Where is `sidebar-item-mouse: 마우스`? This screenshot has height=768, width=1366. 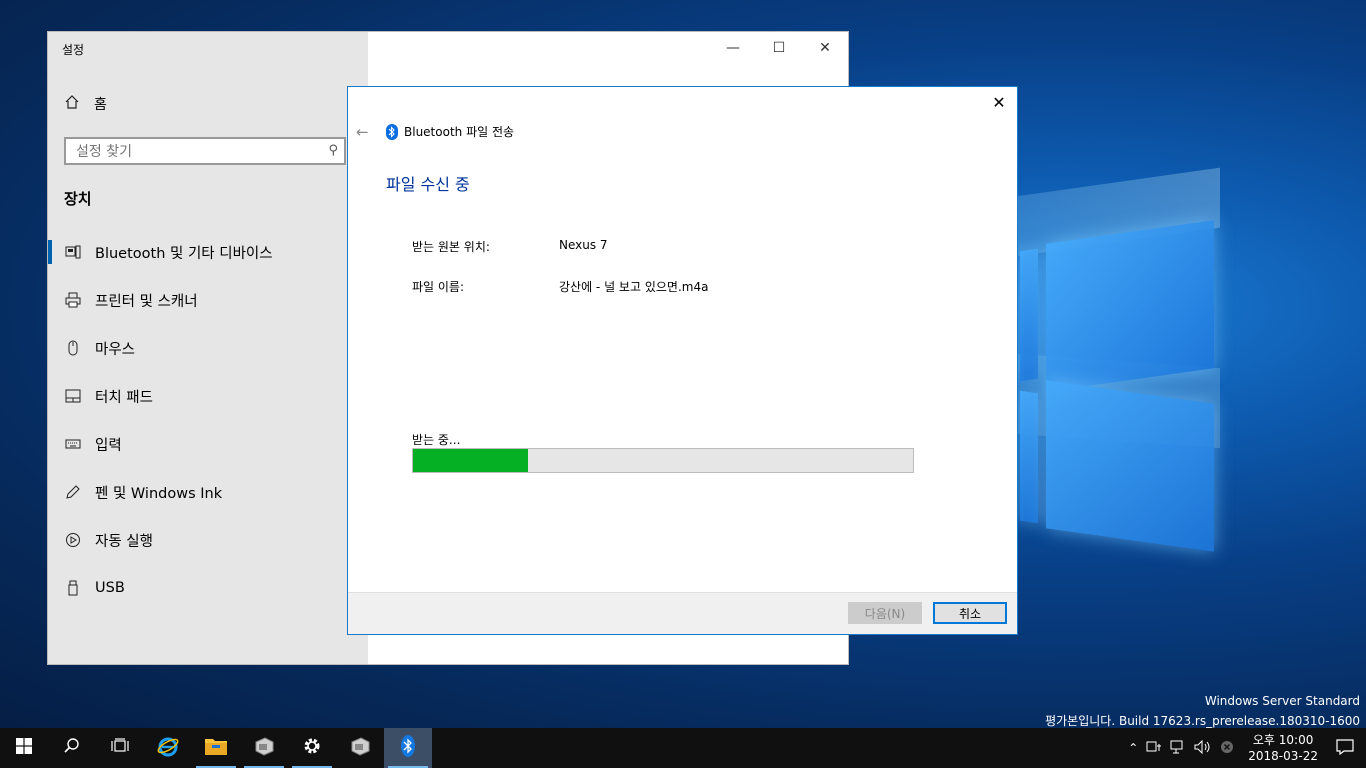 sidebar-item-mouse: 마우스 is located at coordinates (208, 348).